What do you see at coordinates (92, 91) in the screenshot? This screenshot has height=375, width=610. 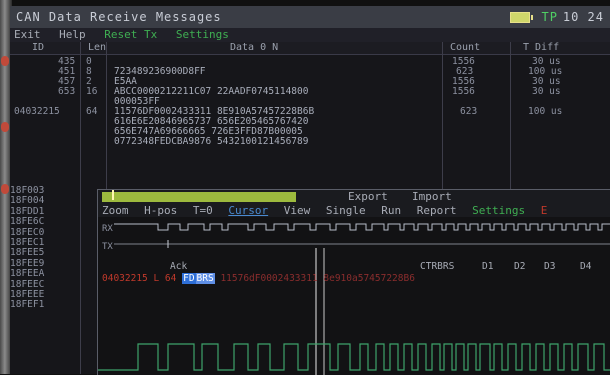 I see `row-len: 16` at bounding box center [92, 91].